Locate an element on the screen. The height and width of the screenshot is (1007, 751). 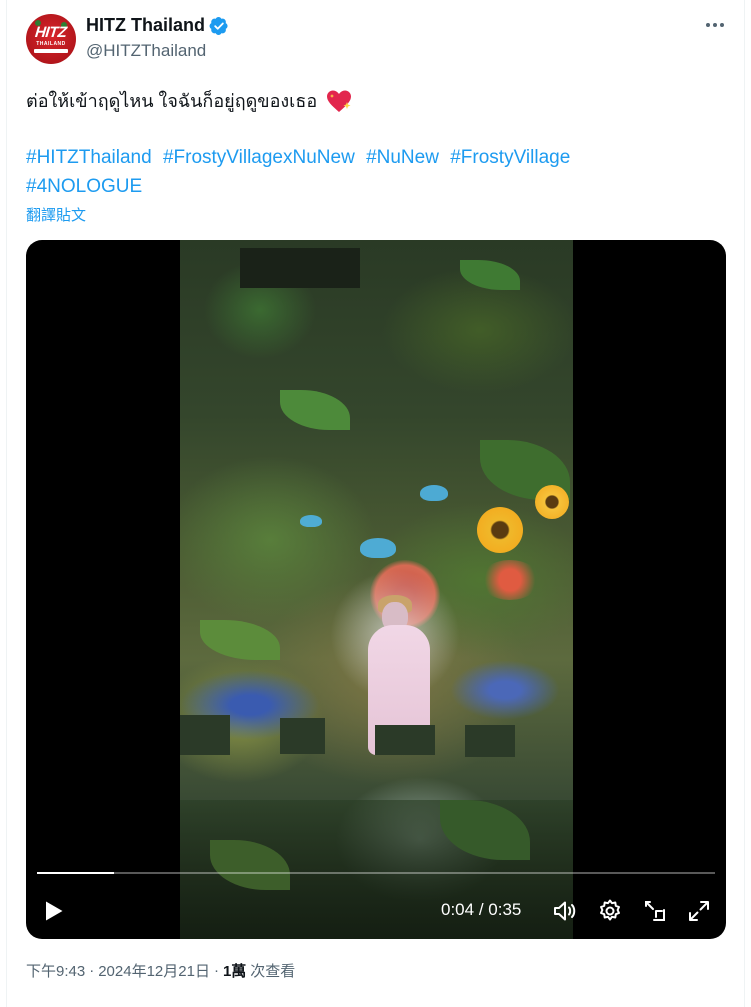
hashtag-link: #NuNew is located at coordinates (402, 157).